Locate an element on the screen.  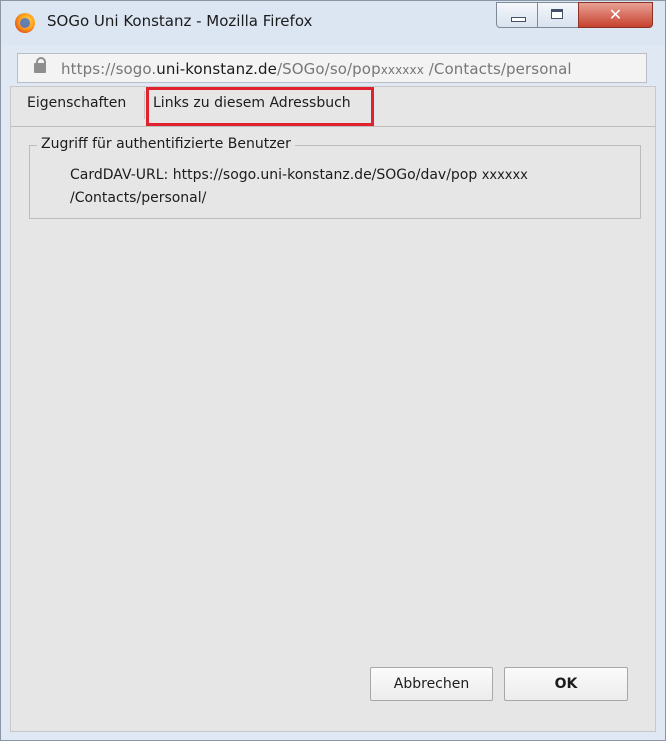
url-prefix: https://sogo. is located at coordinates (109, 69).